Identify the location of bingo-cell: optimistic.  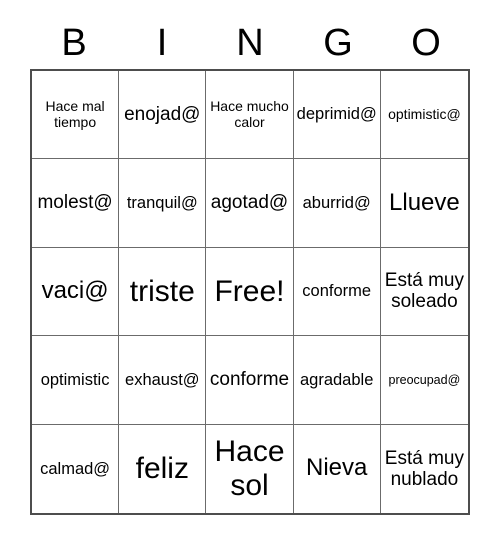
(76, 380).